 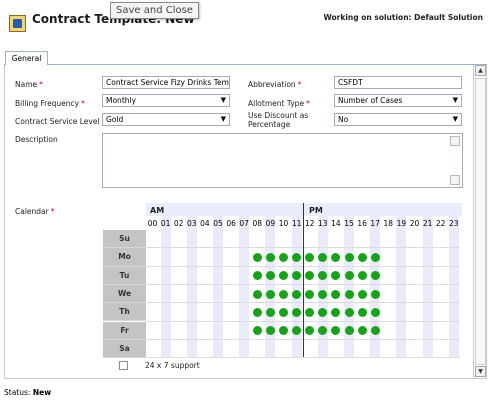 I want to click on day-label: Su, so click(x=124, y=239).